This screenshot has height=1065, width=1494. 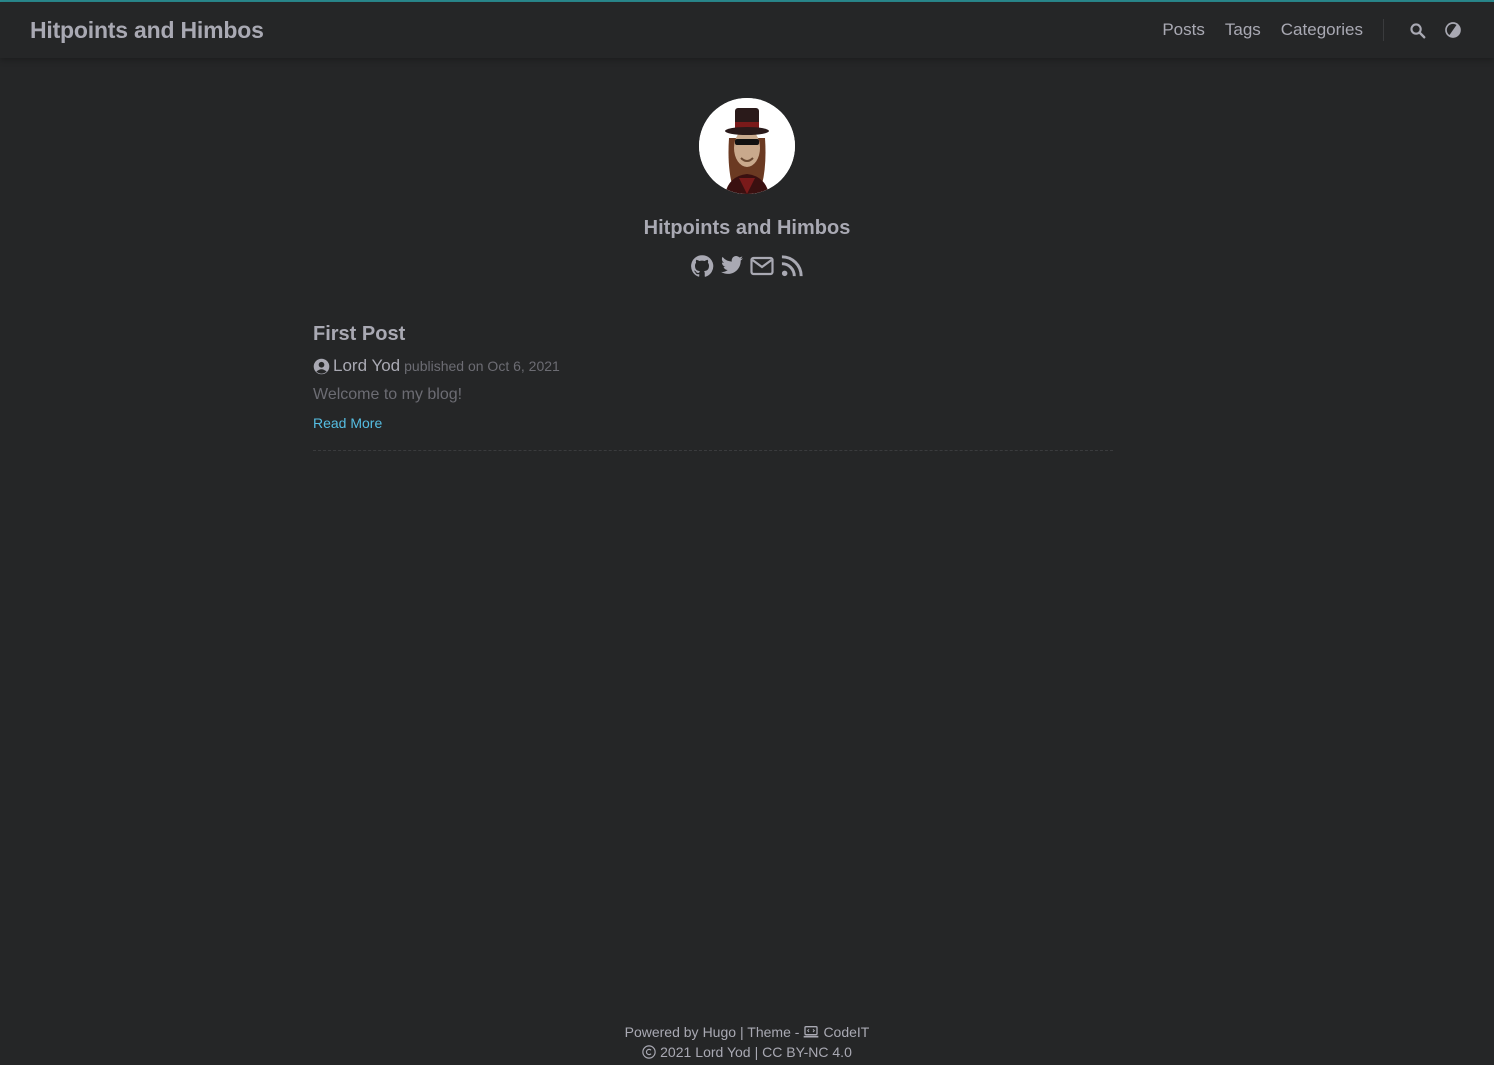 I want to click on license-link: | CC BY-NC 4.0, so click(x=803, y=1052).